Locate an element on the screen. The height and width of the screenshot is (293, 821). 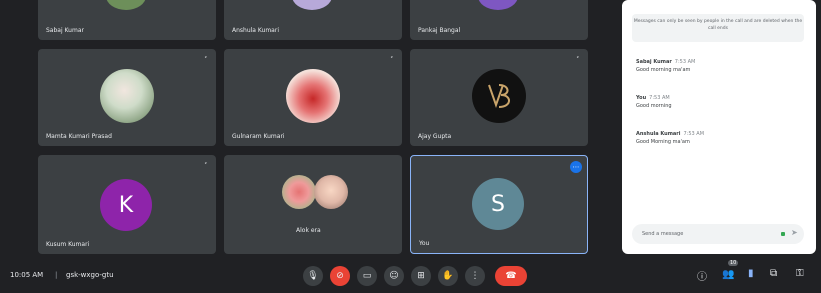
chat-message: You 7:53 AM Good morning is located at coordinates (654, 102).